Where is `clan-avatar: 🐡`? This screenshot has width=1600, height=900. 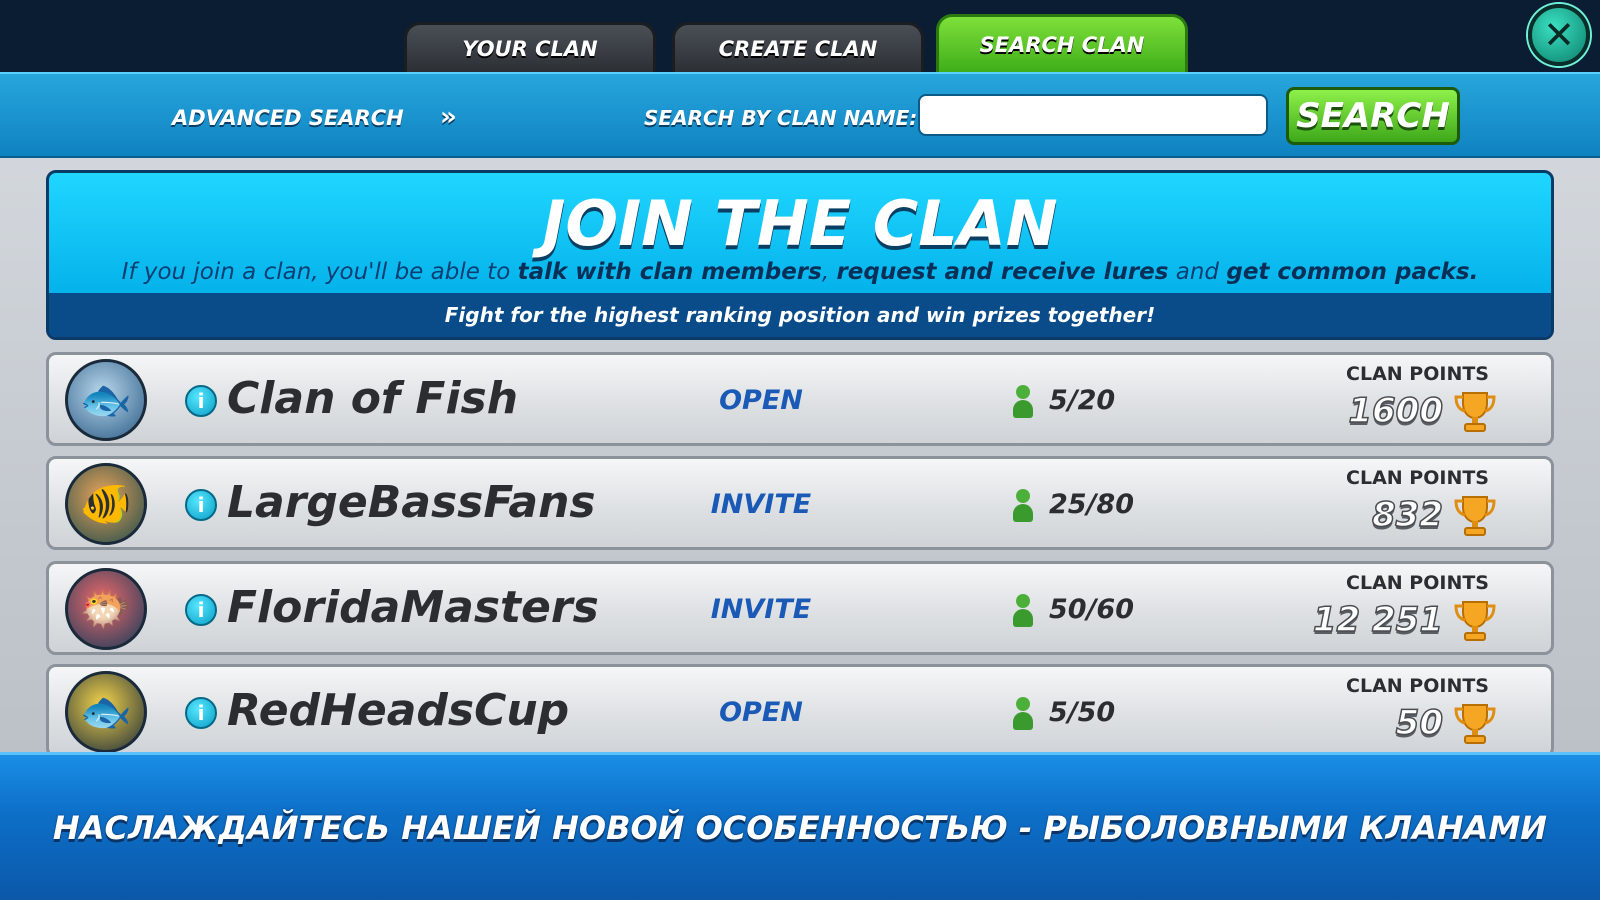
clan-avatar: 🐡 is located at coordinates (106, 609).